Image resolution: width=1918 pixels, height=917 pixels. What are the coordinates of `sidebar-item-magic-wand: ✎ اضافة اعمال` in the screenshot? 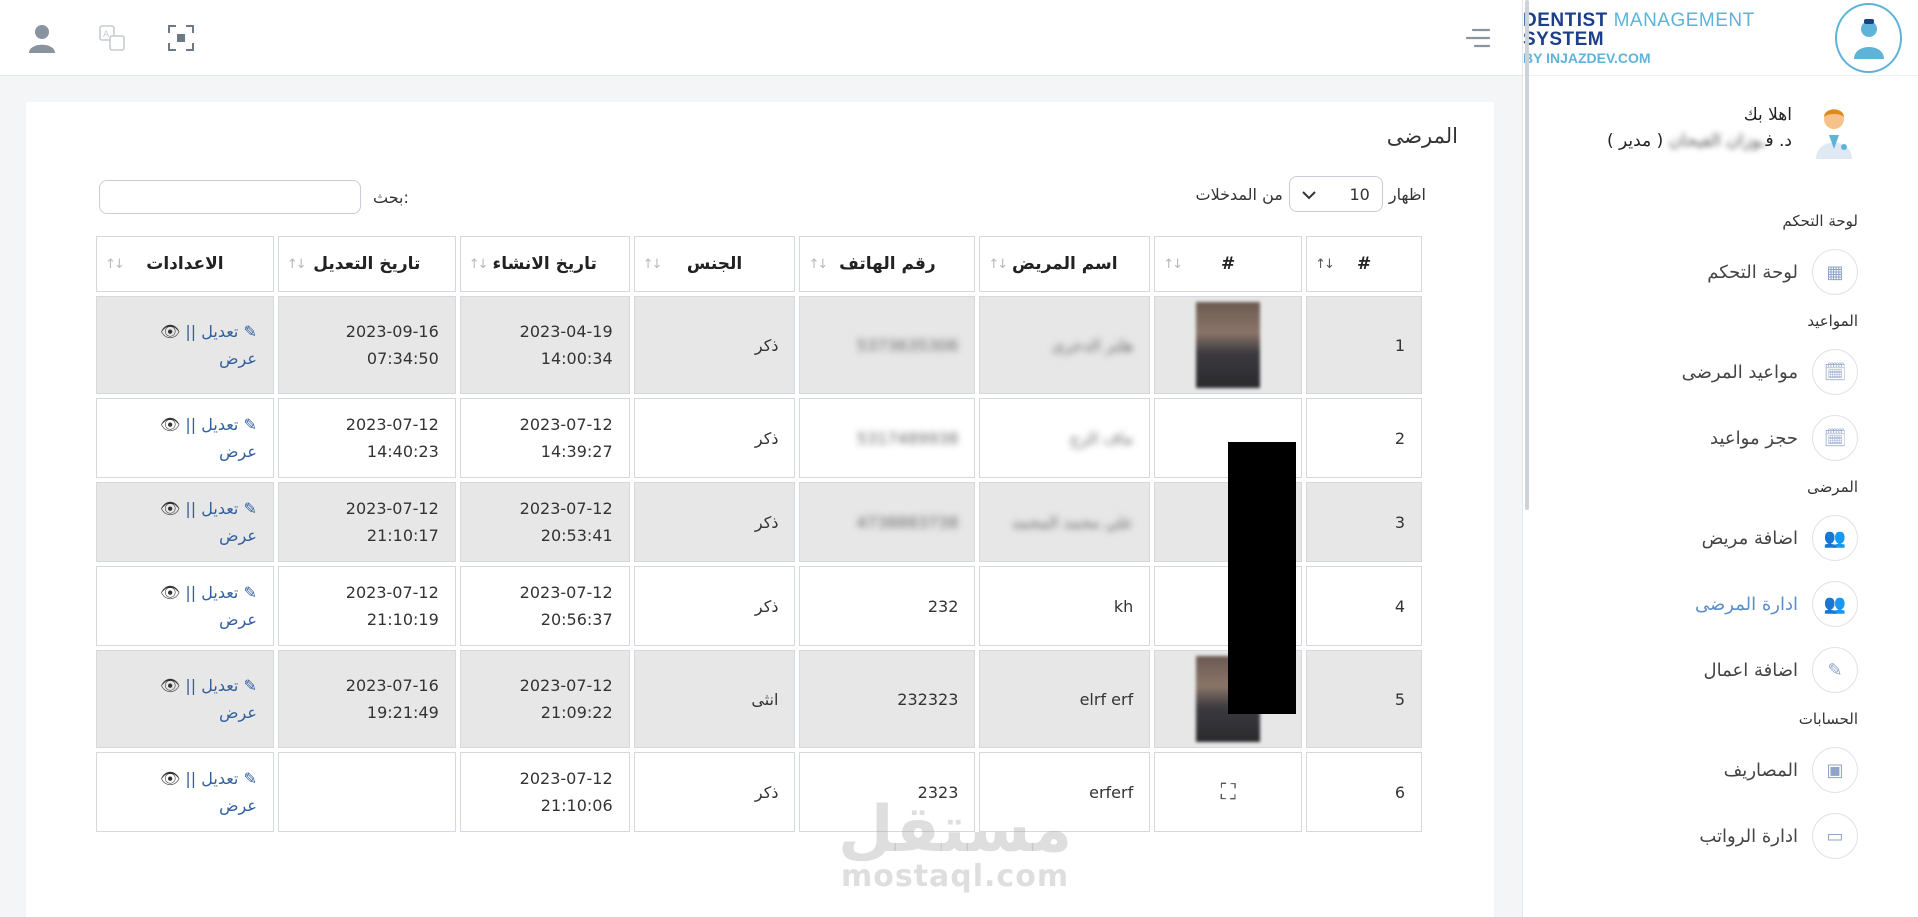 It's located at (1708, 670).